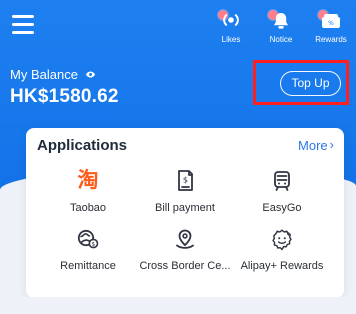  What do you see at coordinates (282, 181) in the screenshot?
I see `bus-icon` at bounding box center [282, 181].